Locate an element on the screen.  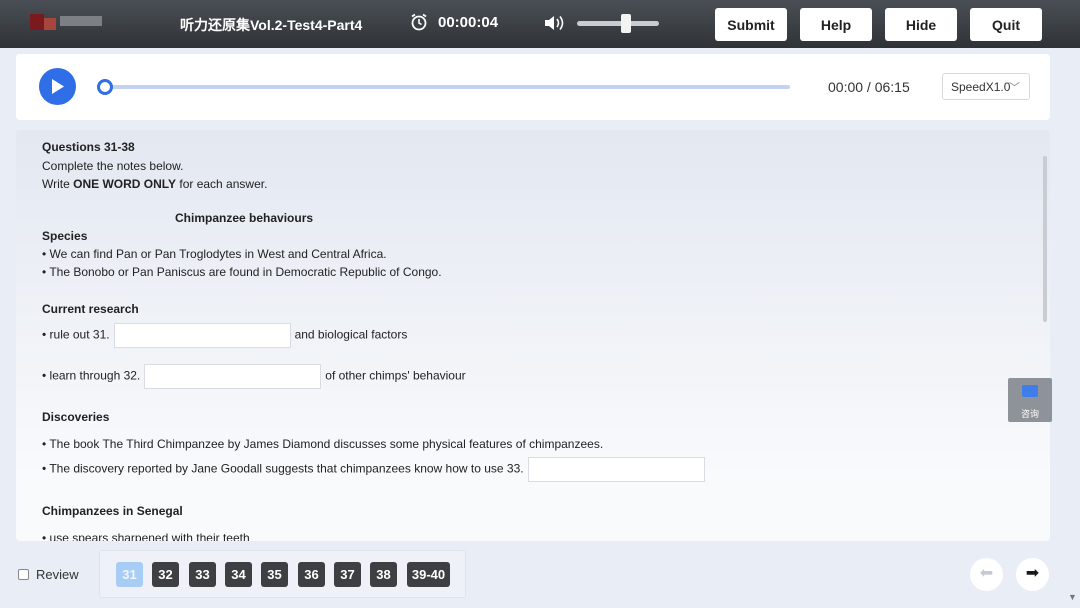
arrow-left-icon: ⬅ is located at coordinates (986, 573).